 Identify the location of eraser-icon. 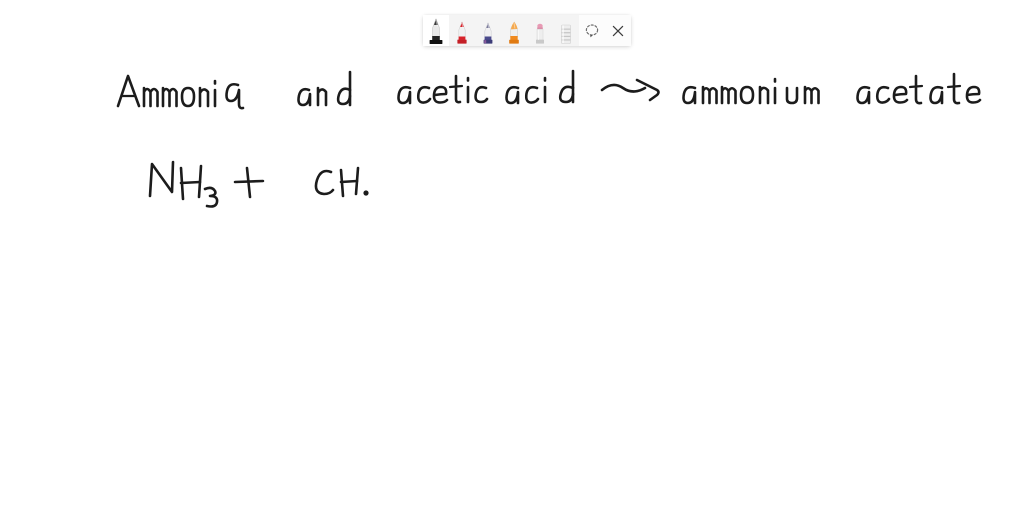
(540, 33).